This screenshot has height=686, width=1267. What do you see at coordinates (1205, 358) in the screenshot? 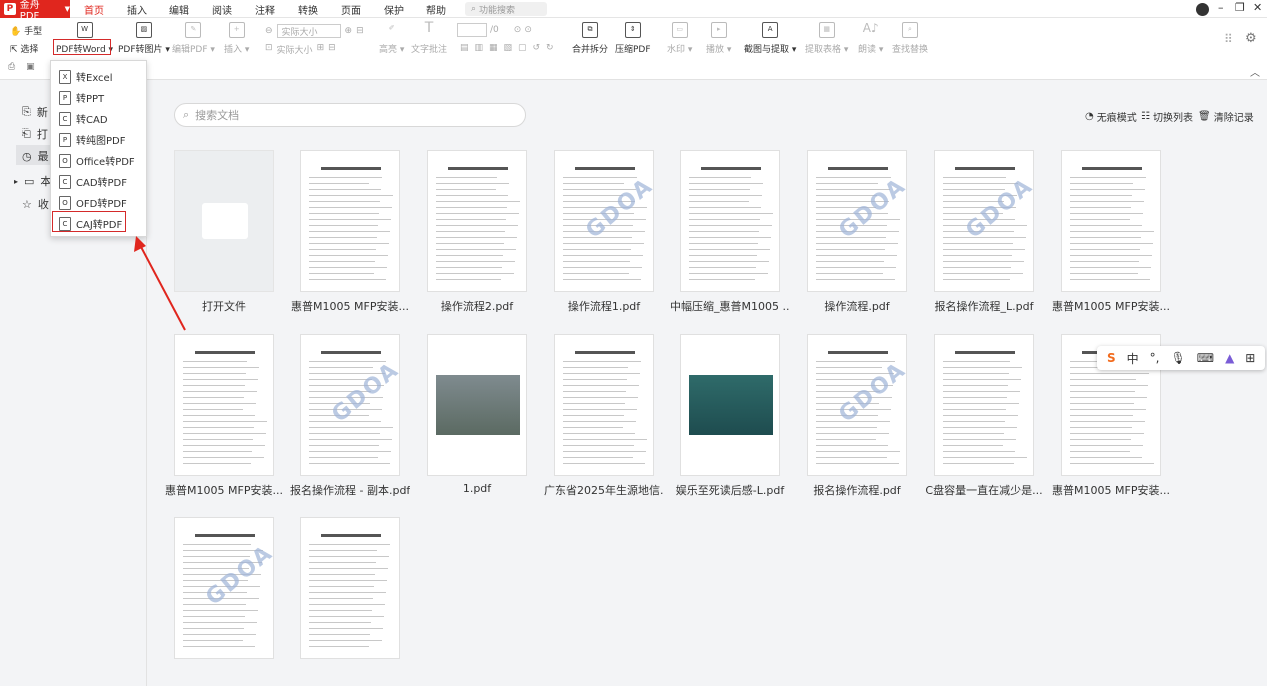
I see `keyboard-icon: ⌨` at bounding box center [1205, 358].